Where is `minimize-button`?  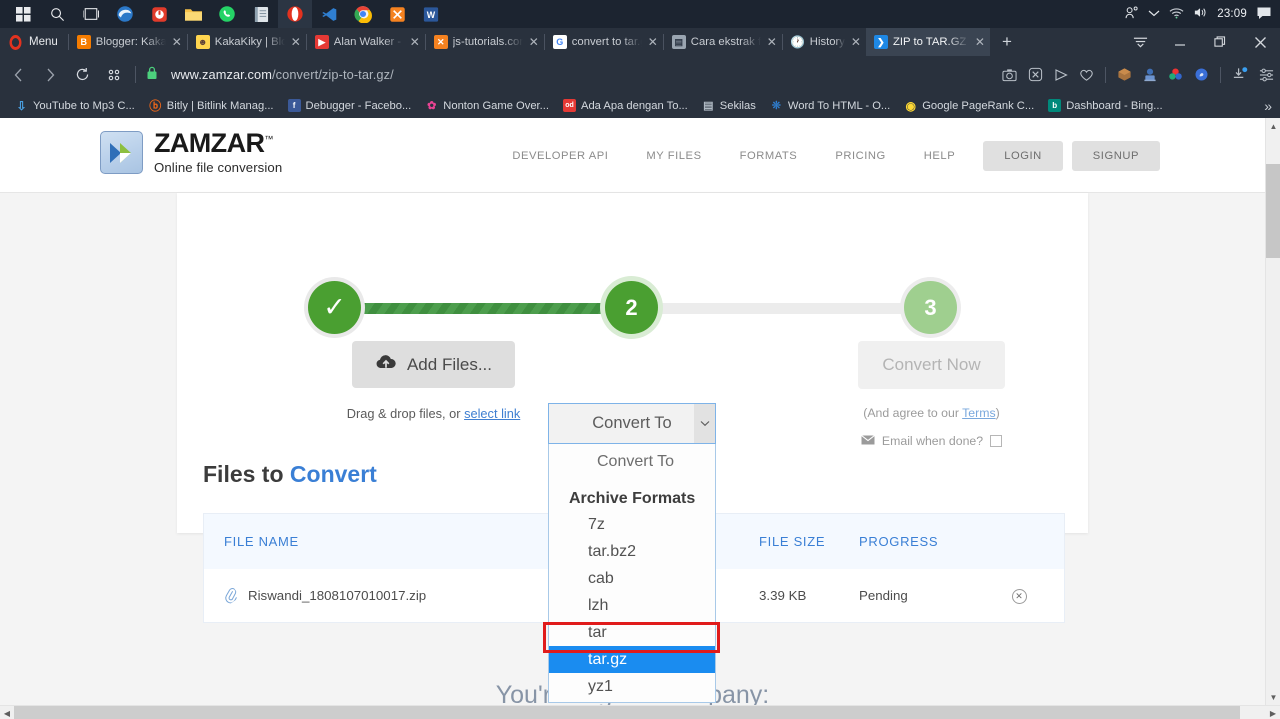
minimize-button is located at coordinates (1180, 42).